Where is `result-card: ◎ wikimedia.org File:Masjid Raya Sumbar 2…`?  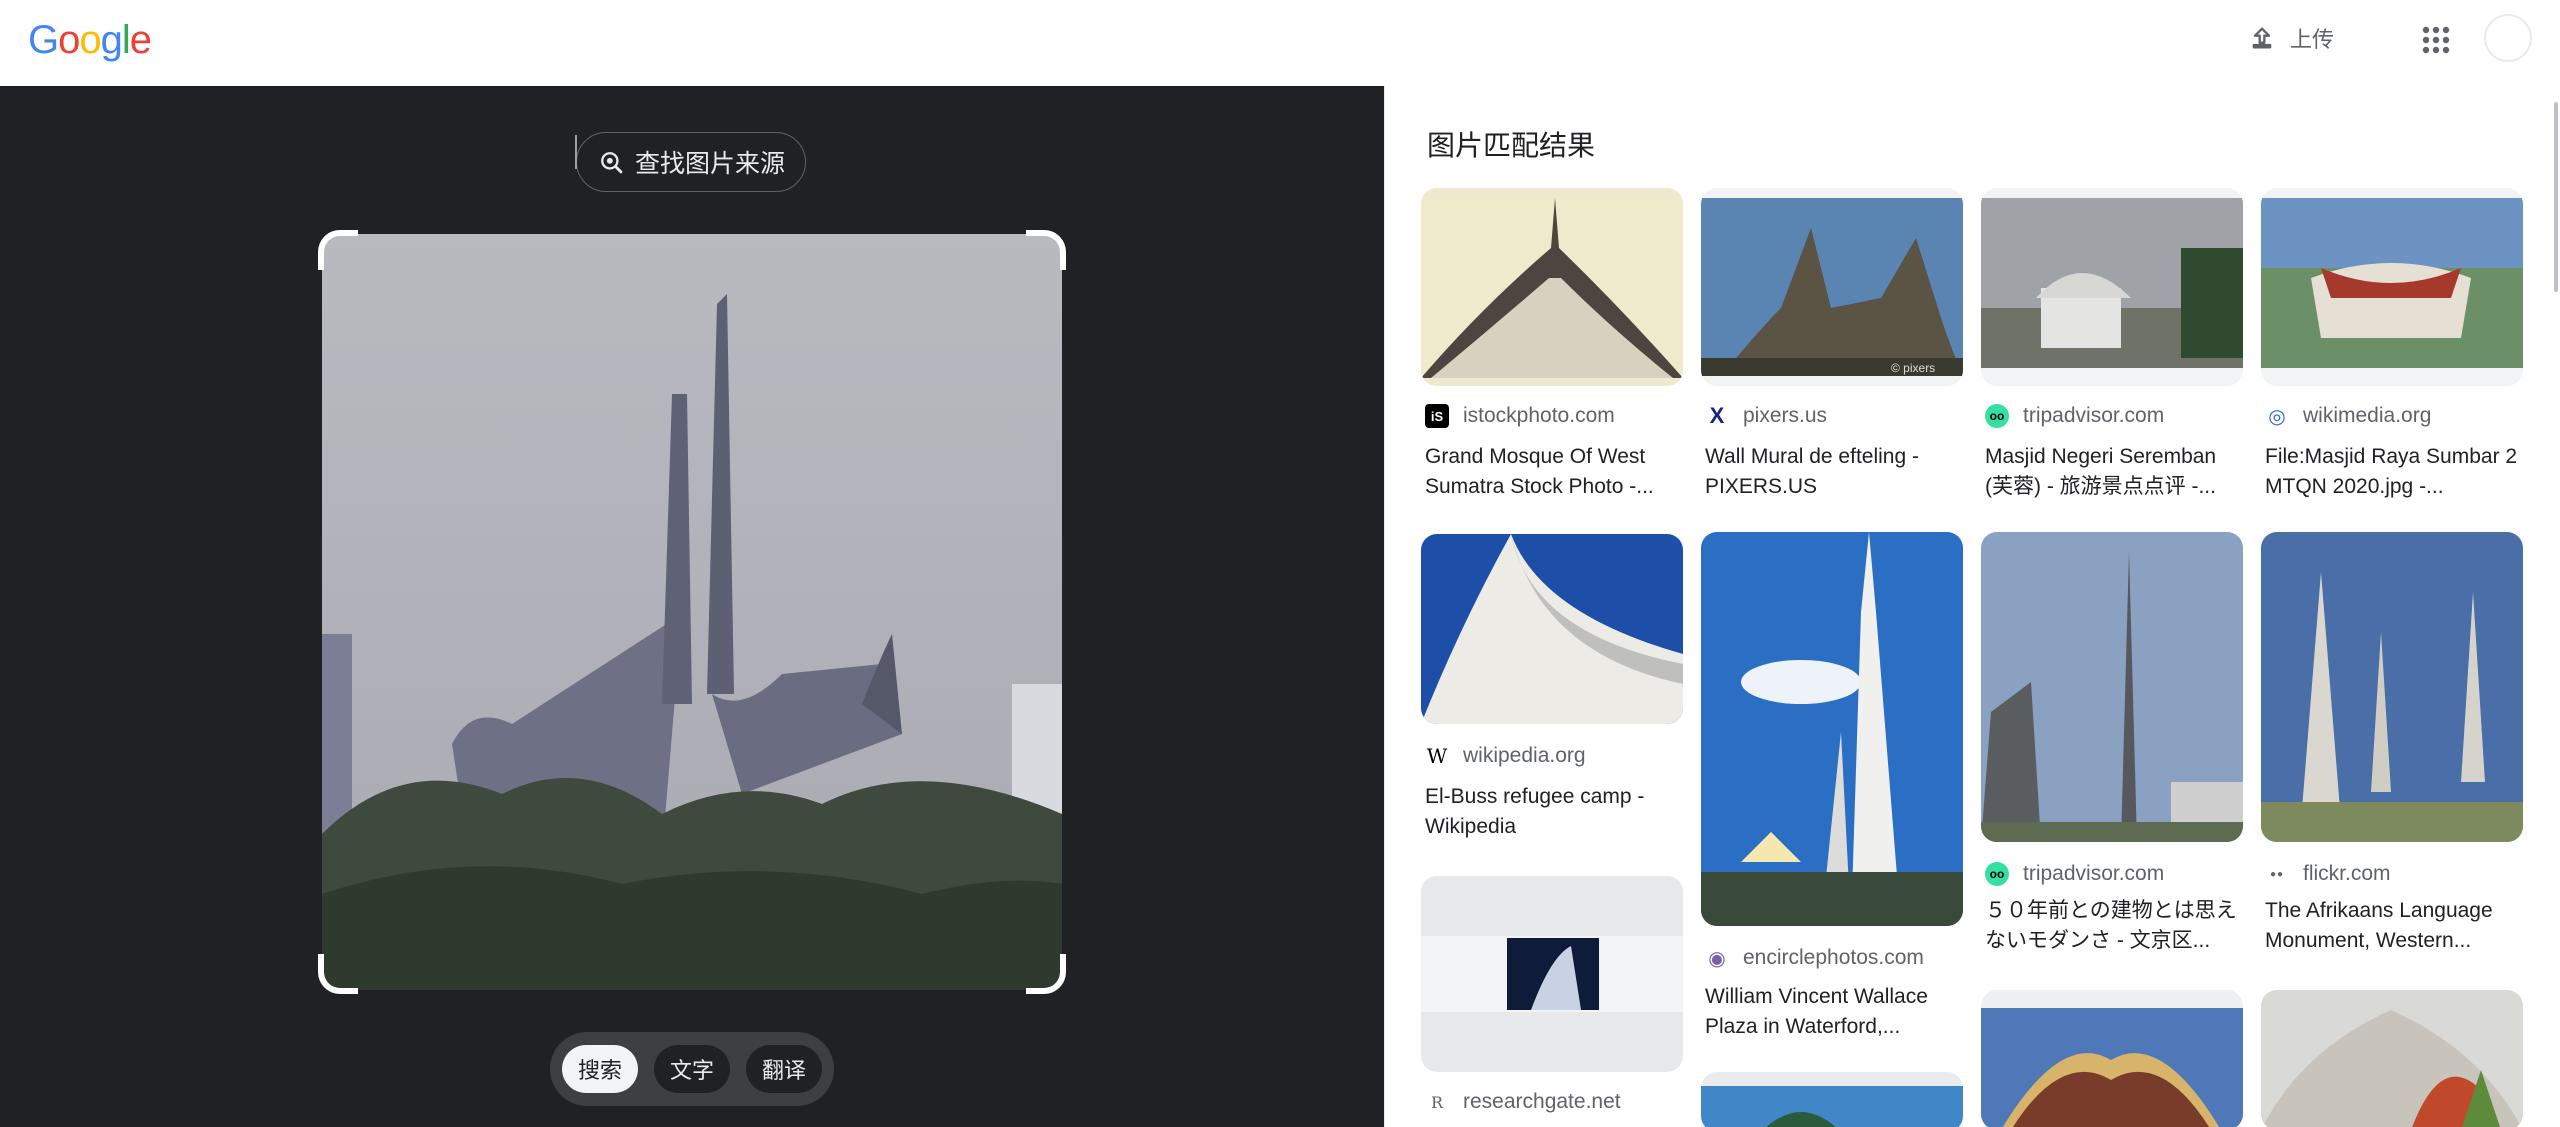 result-card: ◎ wikimedia.org File:Masjid Raya Sumbar 2… is located at coordinates (2392, 348).